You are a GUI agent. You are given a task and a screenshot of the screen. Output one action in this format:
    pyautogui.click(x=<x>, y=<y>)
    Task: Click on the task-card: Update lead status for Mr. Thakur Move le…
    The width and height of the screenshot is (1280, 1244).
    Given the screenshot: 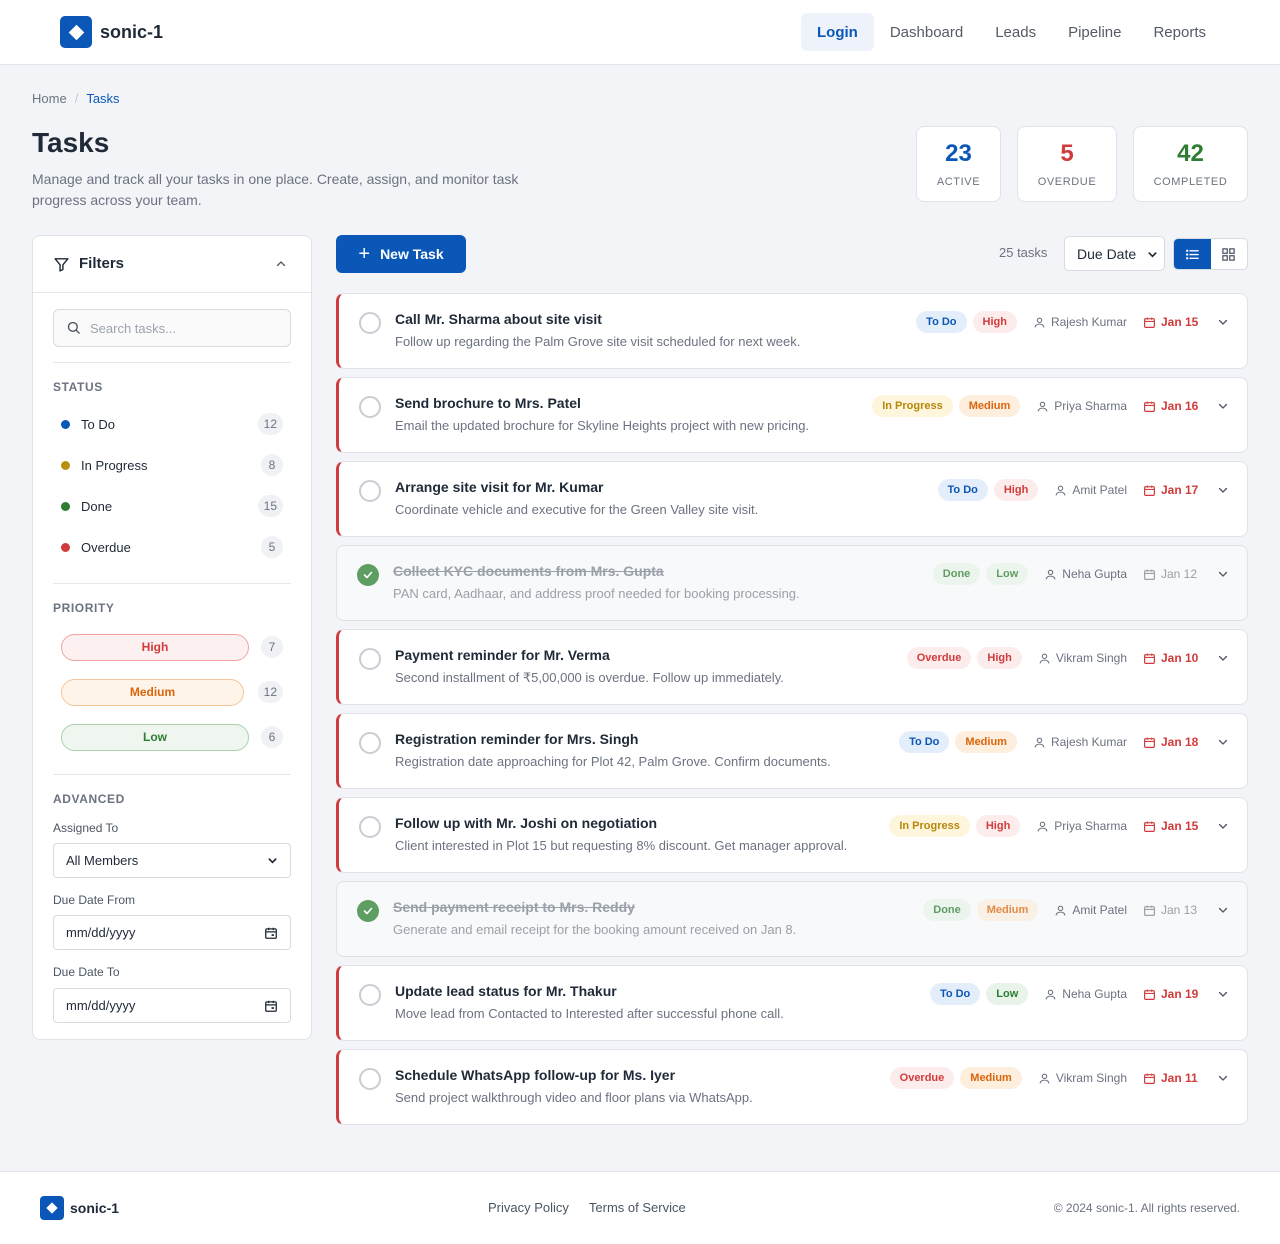 What is the action you would take?
    pyautogui.click(x=792, y=1003)
    